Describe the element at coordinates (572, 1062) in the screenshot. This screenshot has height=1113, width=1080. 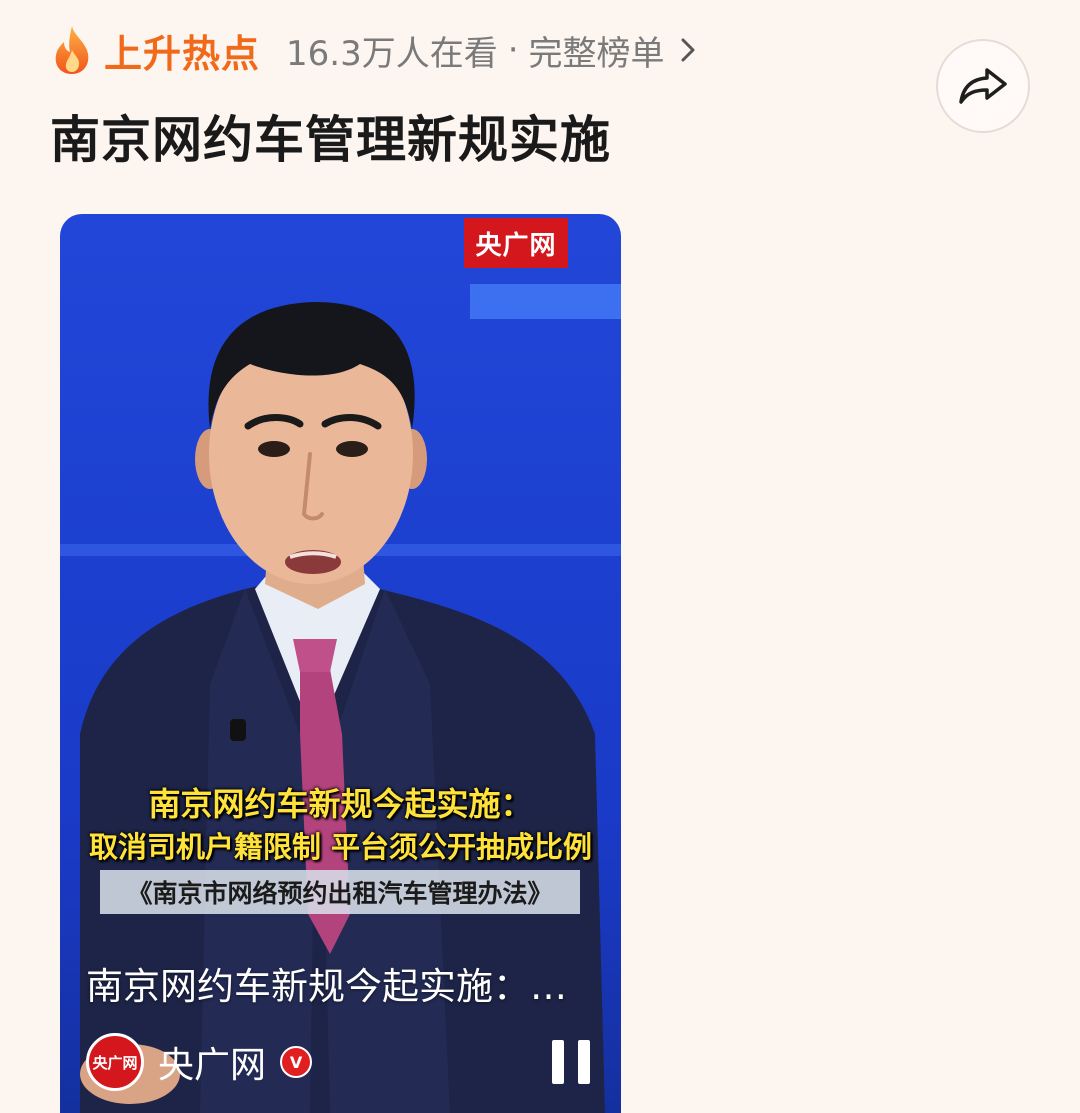
I see `pause-button` at that location.